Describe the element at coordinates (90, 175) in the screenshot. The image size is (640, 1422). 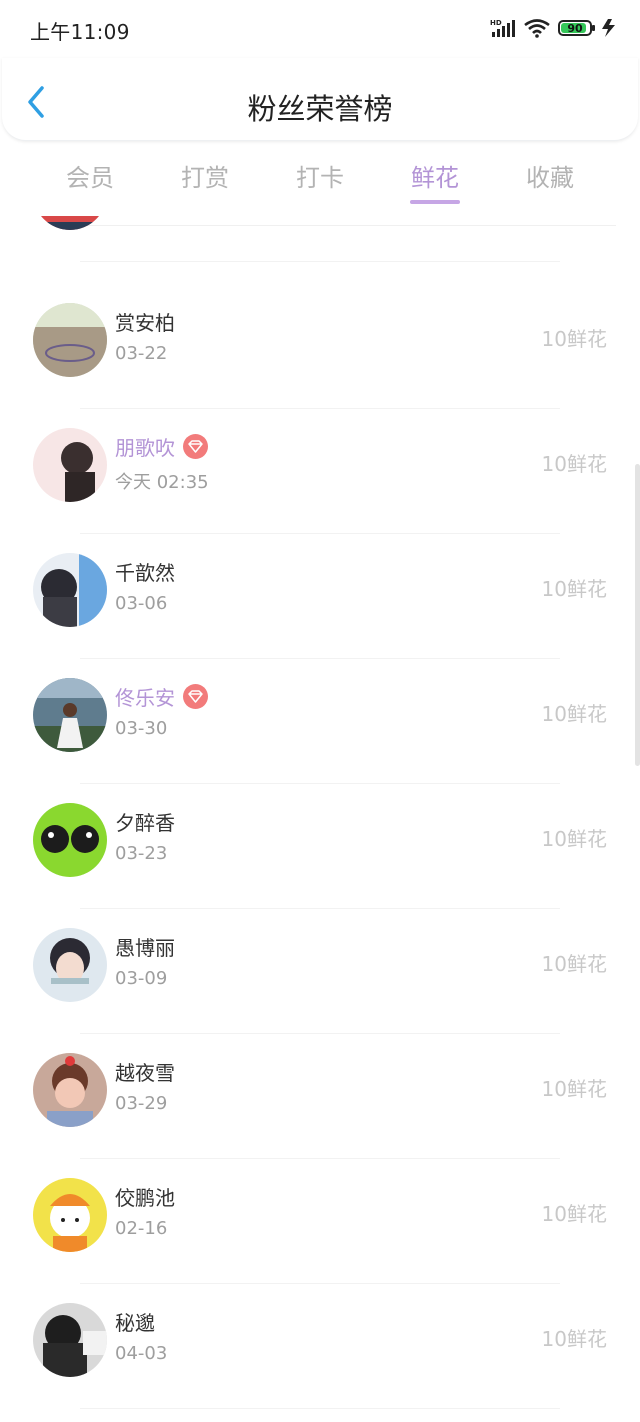
I see `tab-members: 会员` at that location.